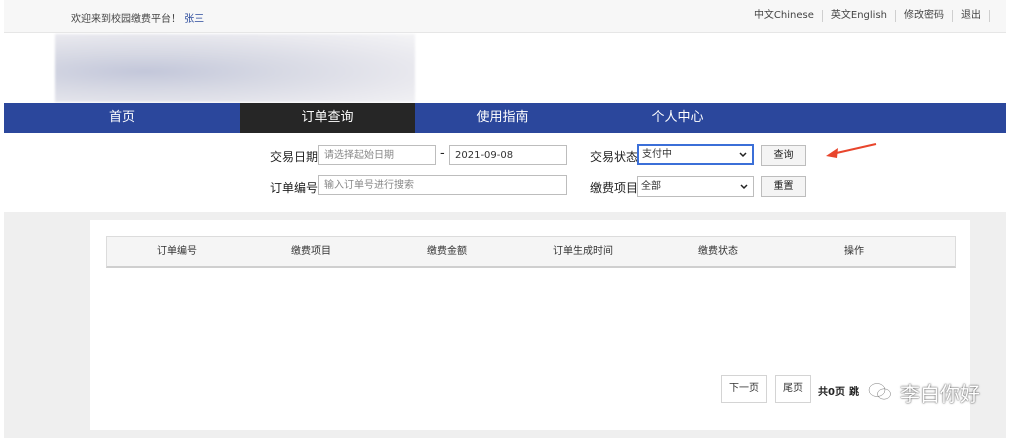 This screenshot has height=438, width=1036. I want to click on welcome-message: 欢迎来到校园缴费平台！ 张三, so click(137, 17).